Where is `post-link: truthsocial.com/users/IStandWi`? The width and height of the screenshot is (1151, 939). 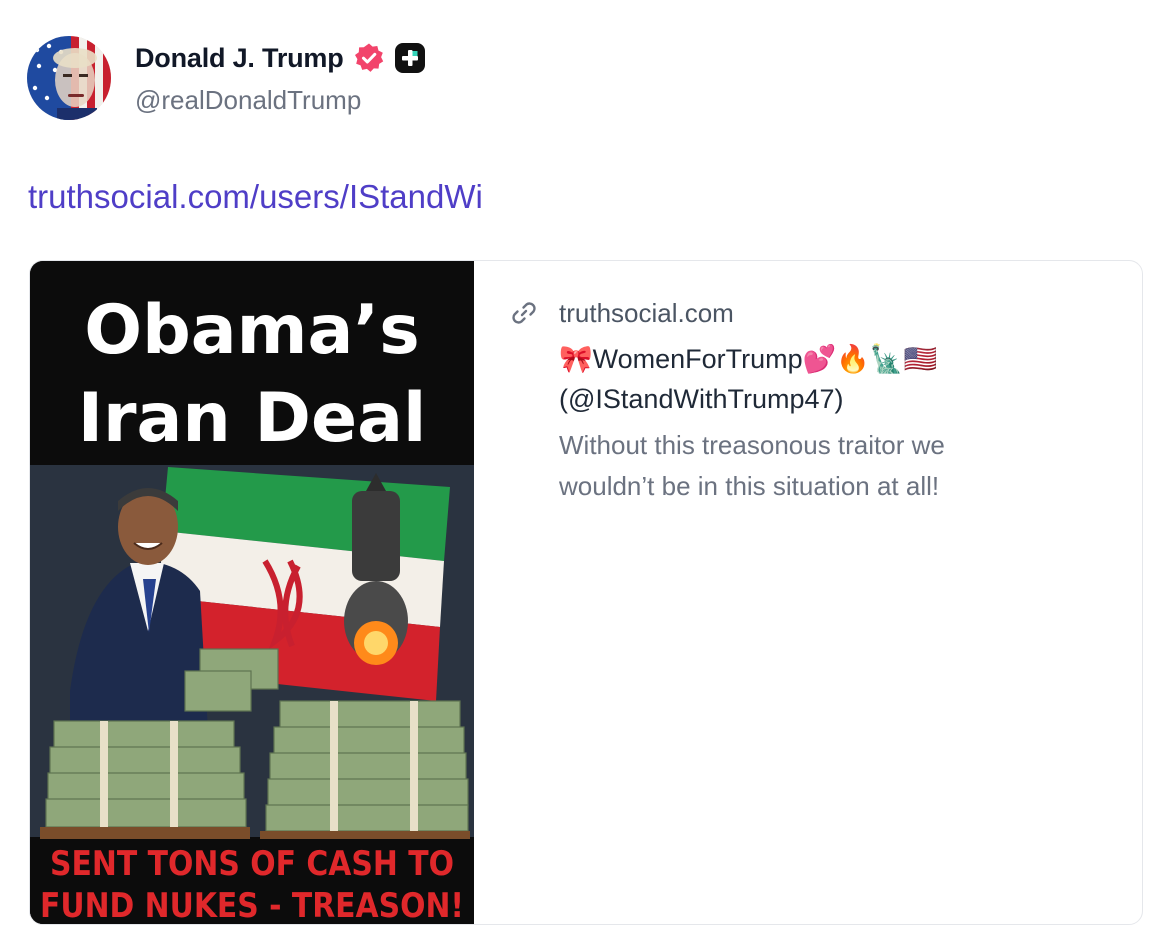 post-link: truthsocial.com/users/IStandWi is located at coordinates (255, 197).